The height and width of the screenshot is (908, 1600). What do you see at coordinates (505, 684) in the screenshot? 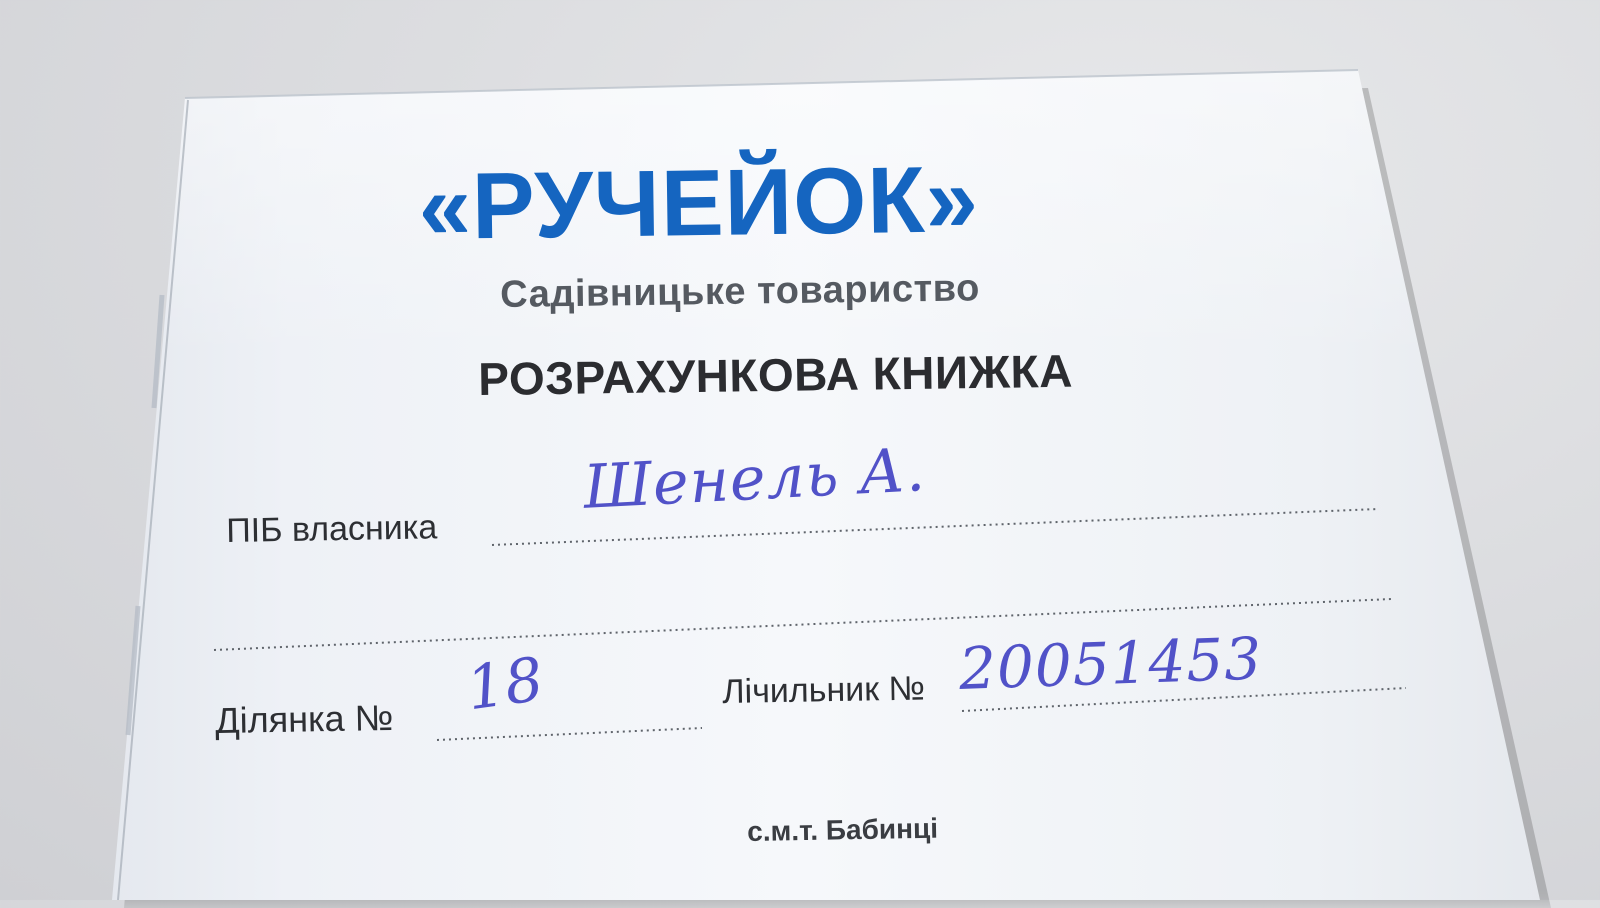
I see `plot-handwritten-value: 18` at bounding box center [505, 684].